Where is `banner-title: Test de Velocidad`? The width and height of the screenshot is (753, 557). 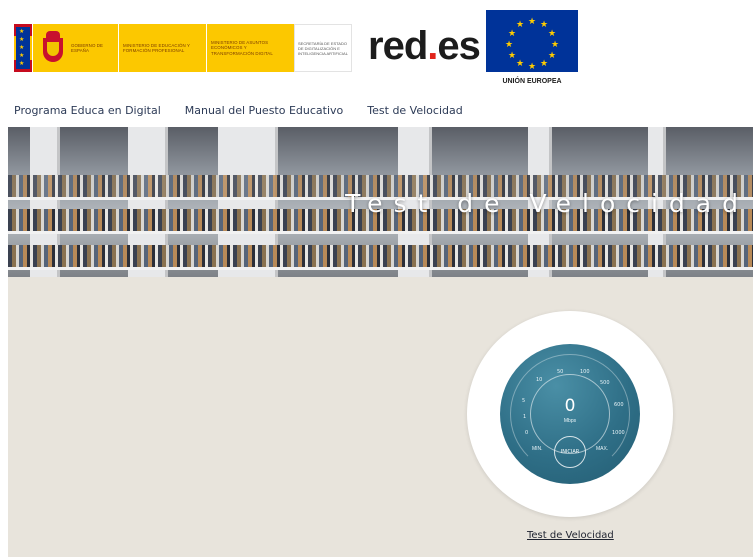 banner-title: Test de Velocidad is located at coordinates (547, 203).